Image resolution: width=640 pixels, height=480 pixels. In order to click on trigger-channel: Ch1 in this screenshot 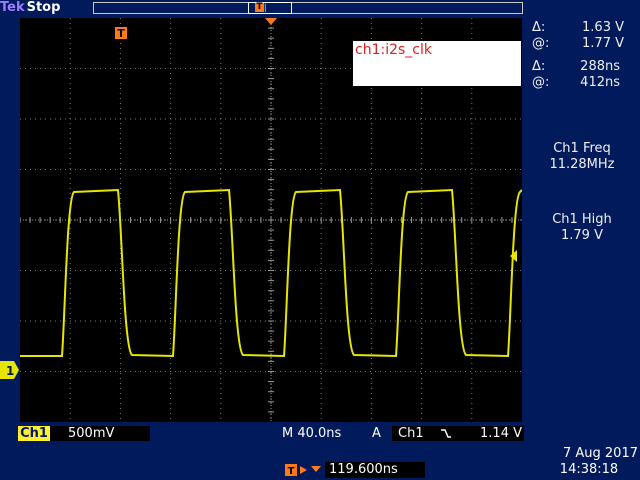, I will do `click(411, 433)`.